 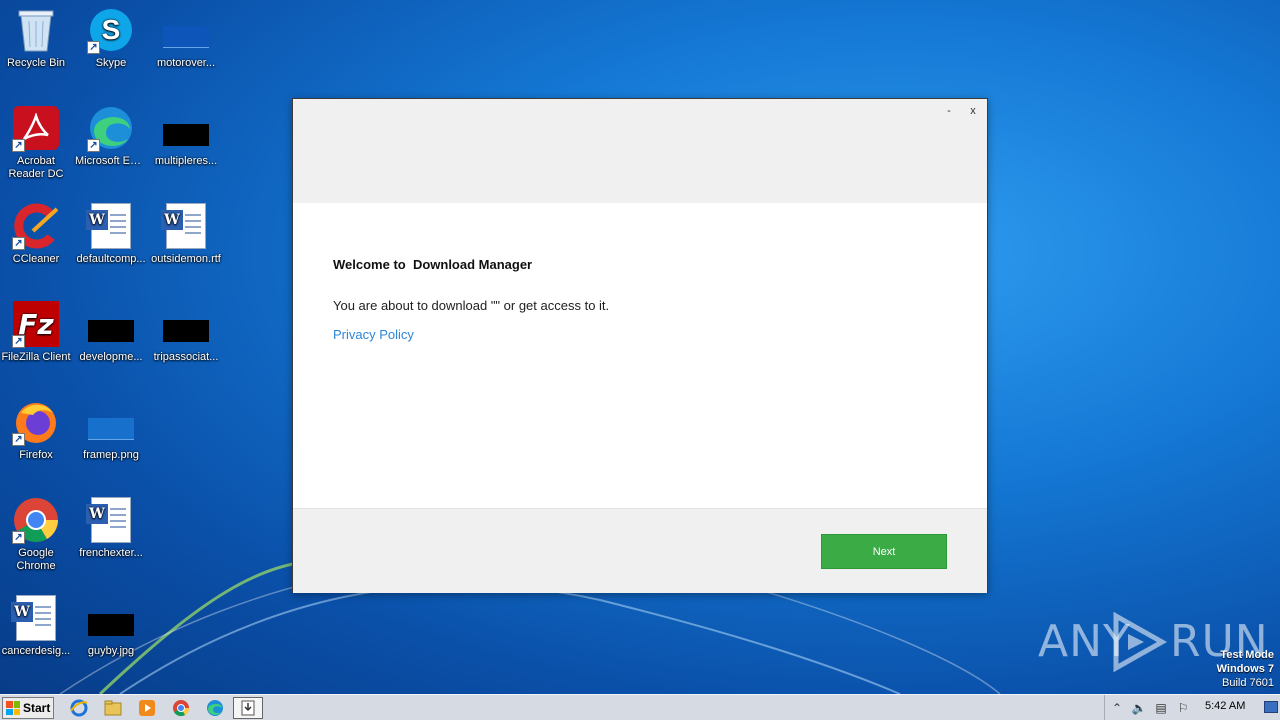 I want to click on volume-icon: 🔈, so click(x=1139, y=708).